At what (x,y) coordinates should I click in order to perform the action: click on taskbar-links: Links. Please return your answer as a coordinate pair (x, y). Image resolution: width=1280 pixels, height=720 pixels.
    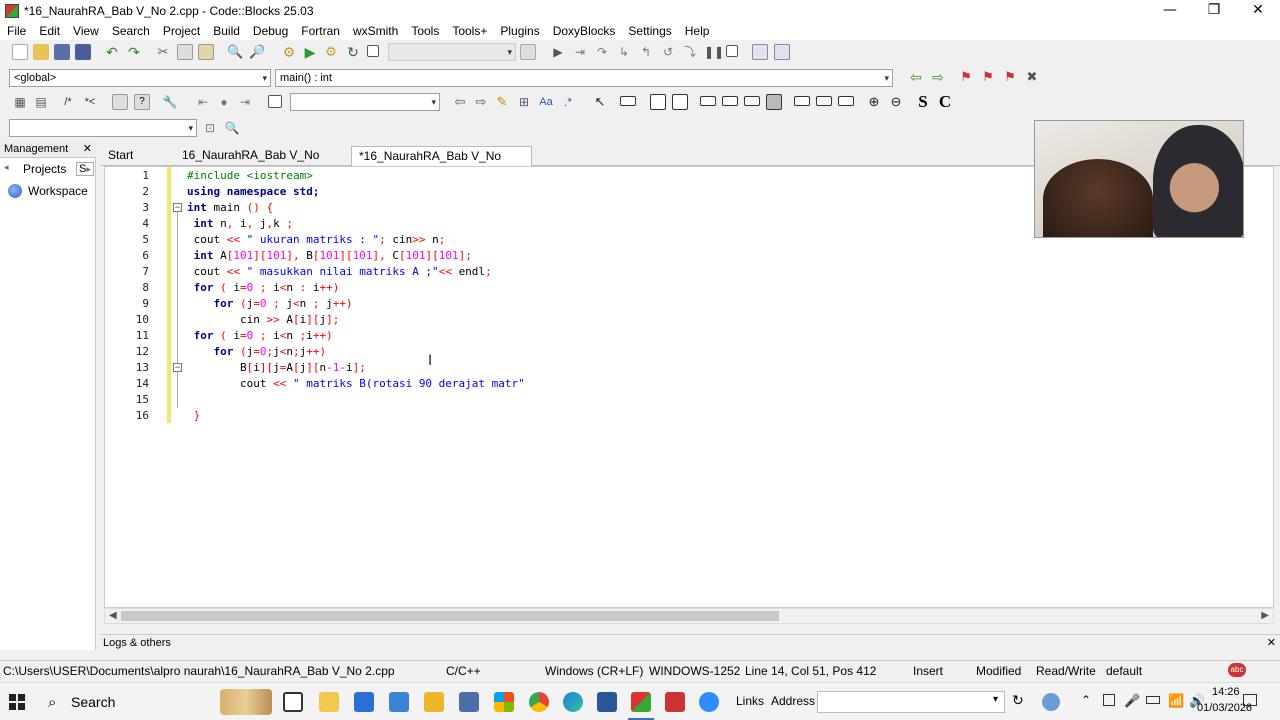
    Looking at the image, I should click on (750, 701).